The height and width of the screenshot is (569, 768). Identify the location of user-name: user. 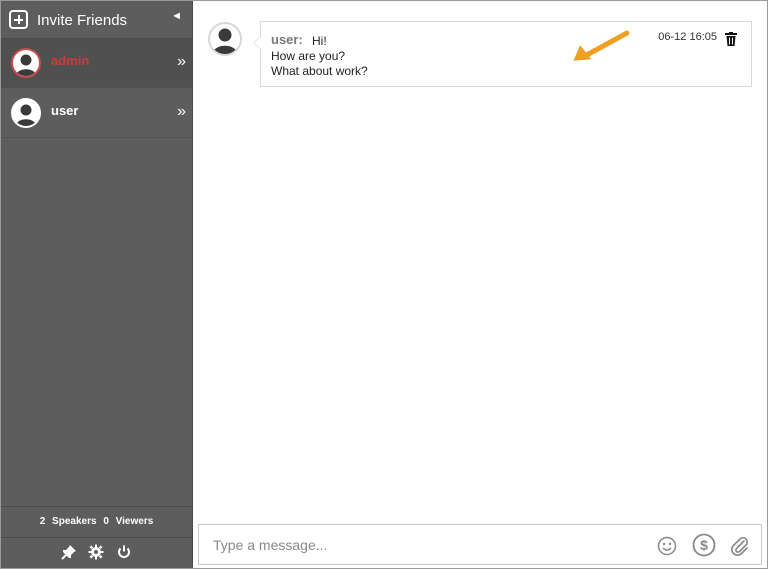
(65, 110).